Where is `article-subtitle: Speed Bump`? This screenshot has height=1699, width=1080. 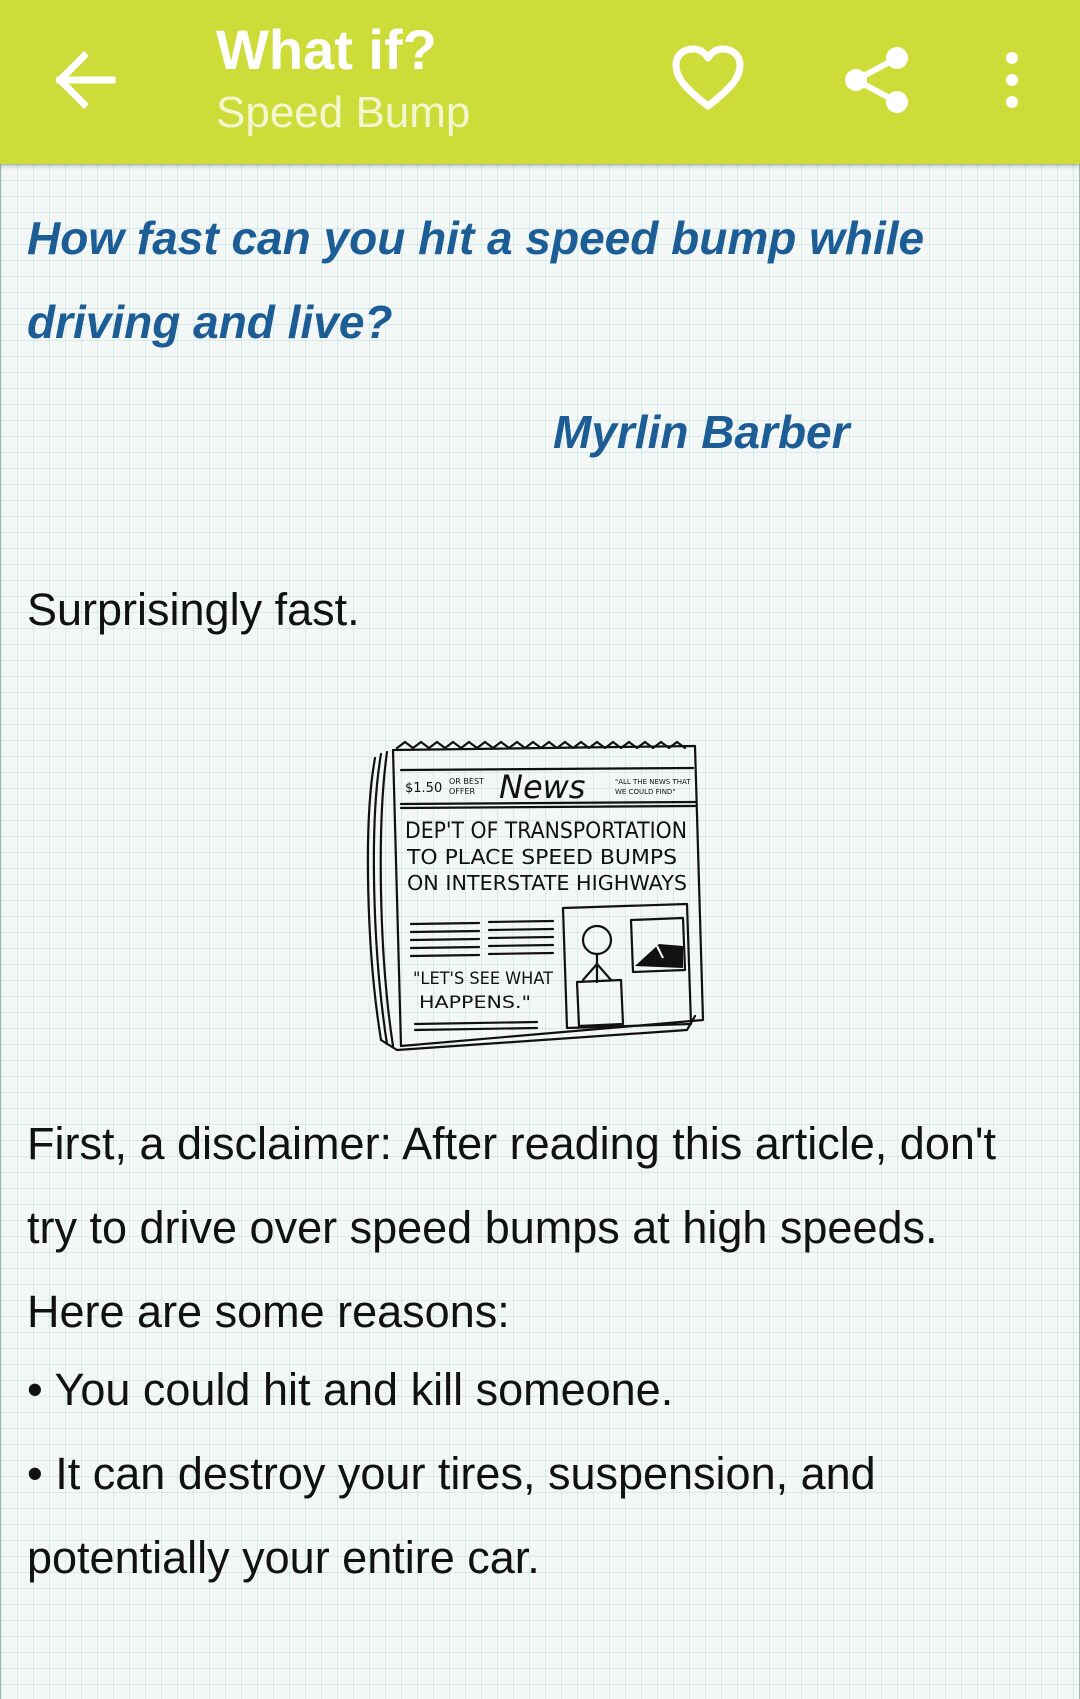 article-subtitle: Speed Bump is located at coordinates (343, 112).